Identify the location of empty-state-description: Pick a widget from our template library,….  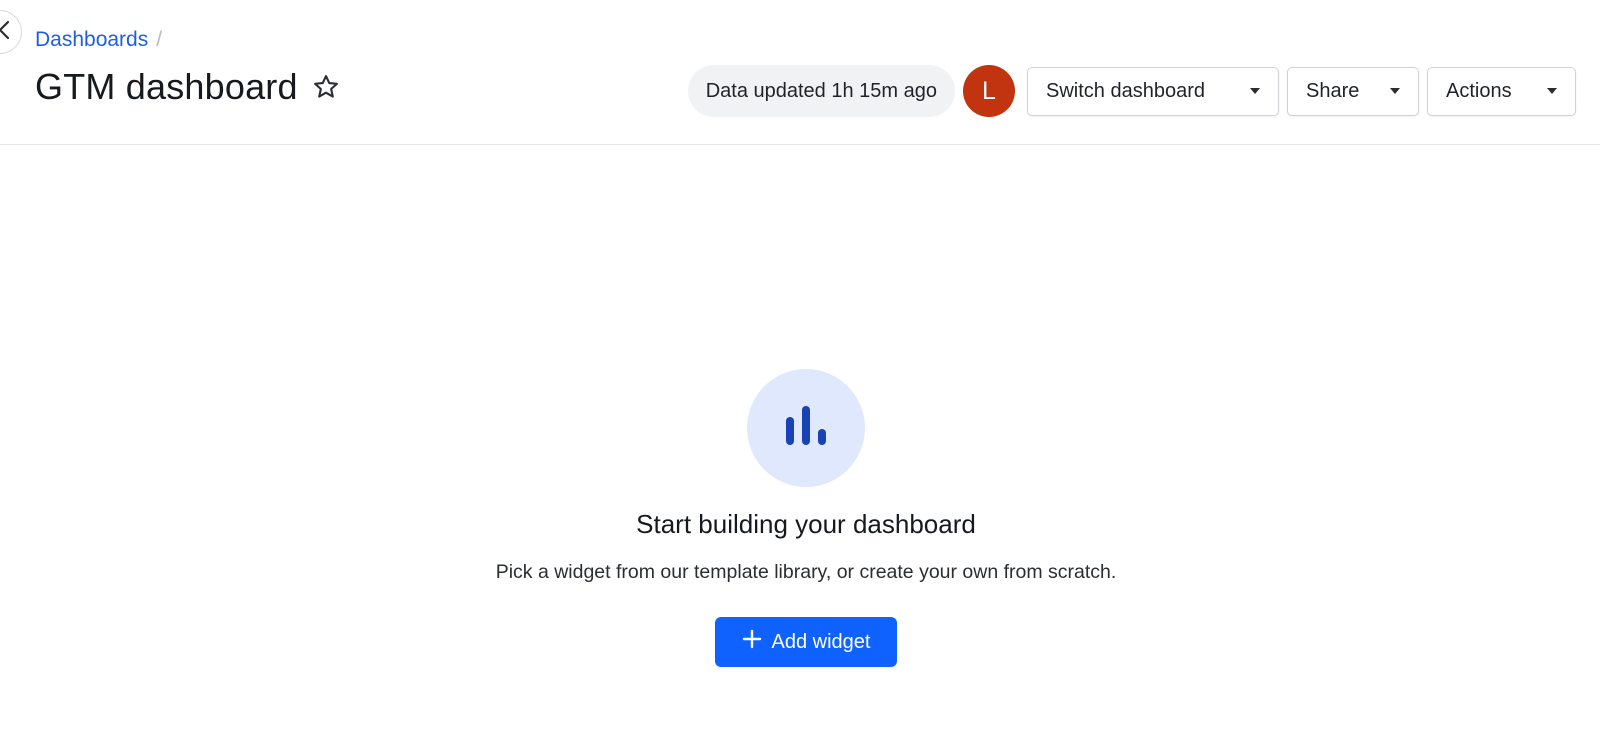
(806, 572).